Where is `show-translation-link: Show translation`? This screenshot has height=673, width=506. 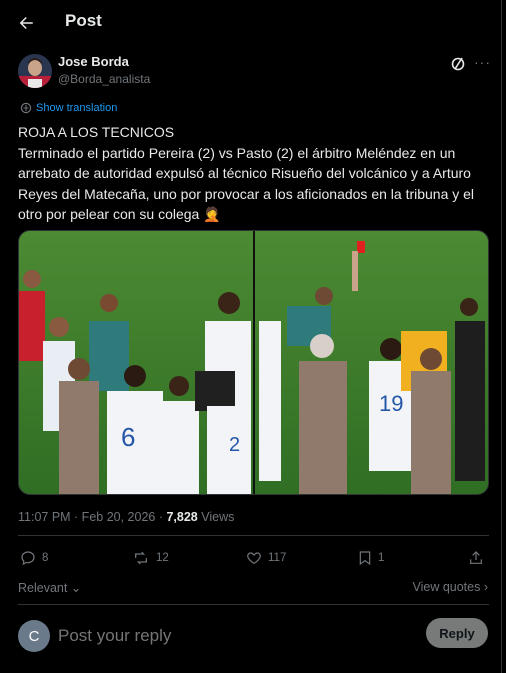 show-translation-link: Show translation is located at coordinates (68, 108).